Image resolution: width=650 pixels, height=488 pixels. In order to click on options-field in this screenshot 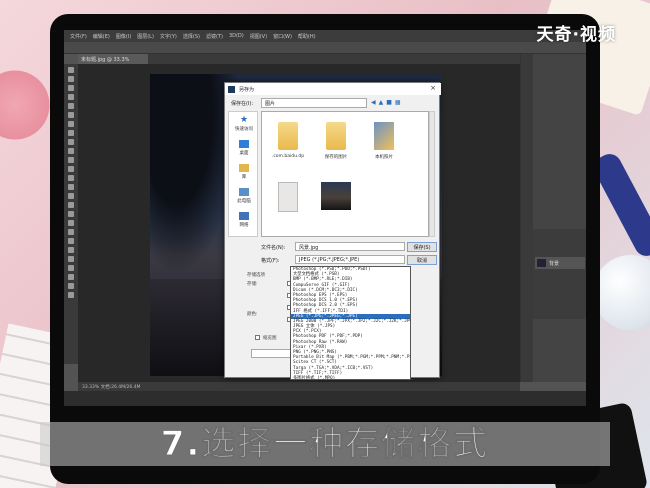, I will do `click(271, 353)`.